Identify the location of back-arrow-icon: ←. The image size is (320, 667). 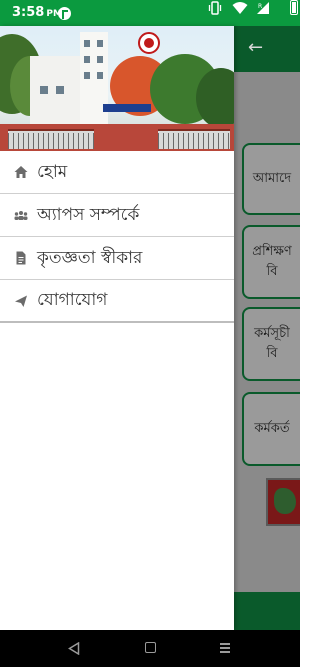
(255, 48).